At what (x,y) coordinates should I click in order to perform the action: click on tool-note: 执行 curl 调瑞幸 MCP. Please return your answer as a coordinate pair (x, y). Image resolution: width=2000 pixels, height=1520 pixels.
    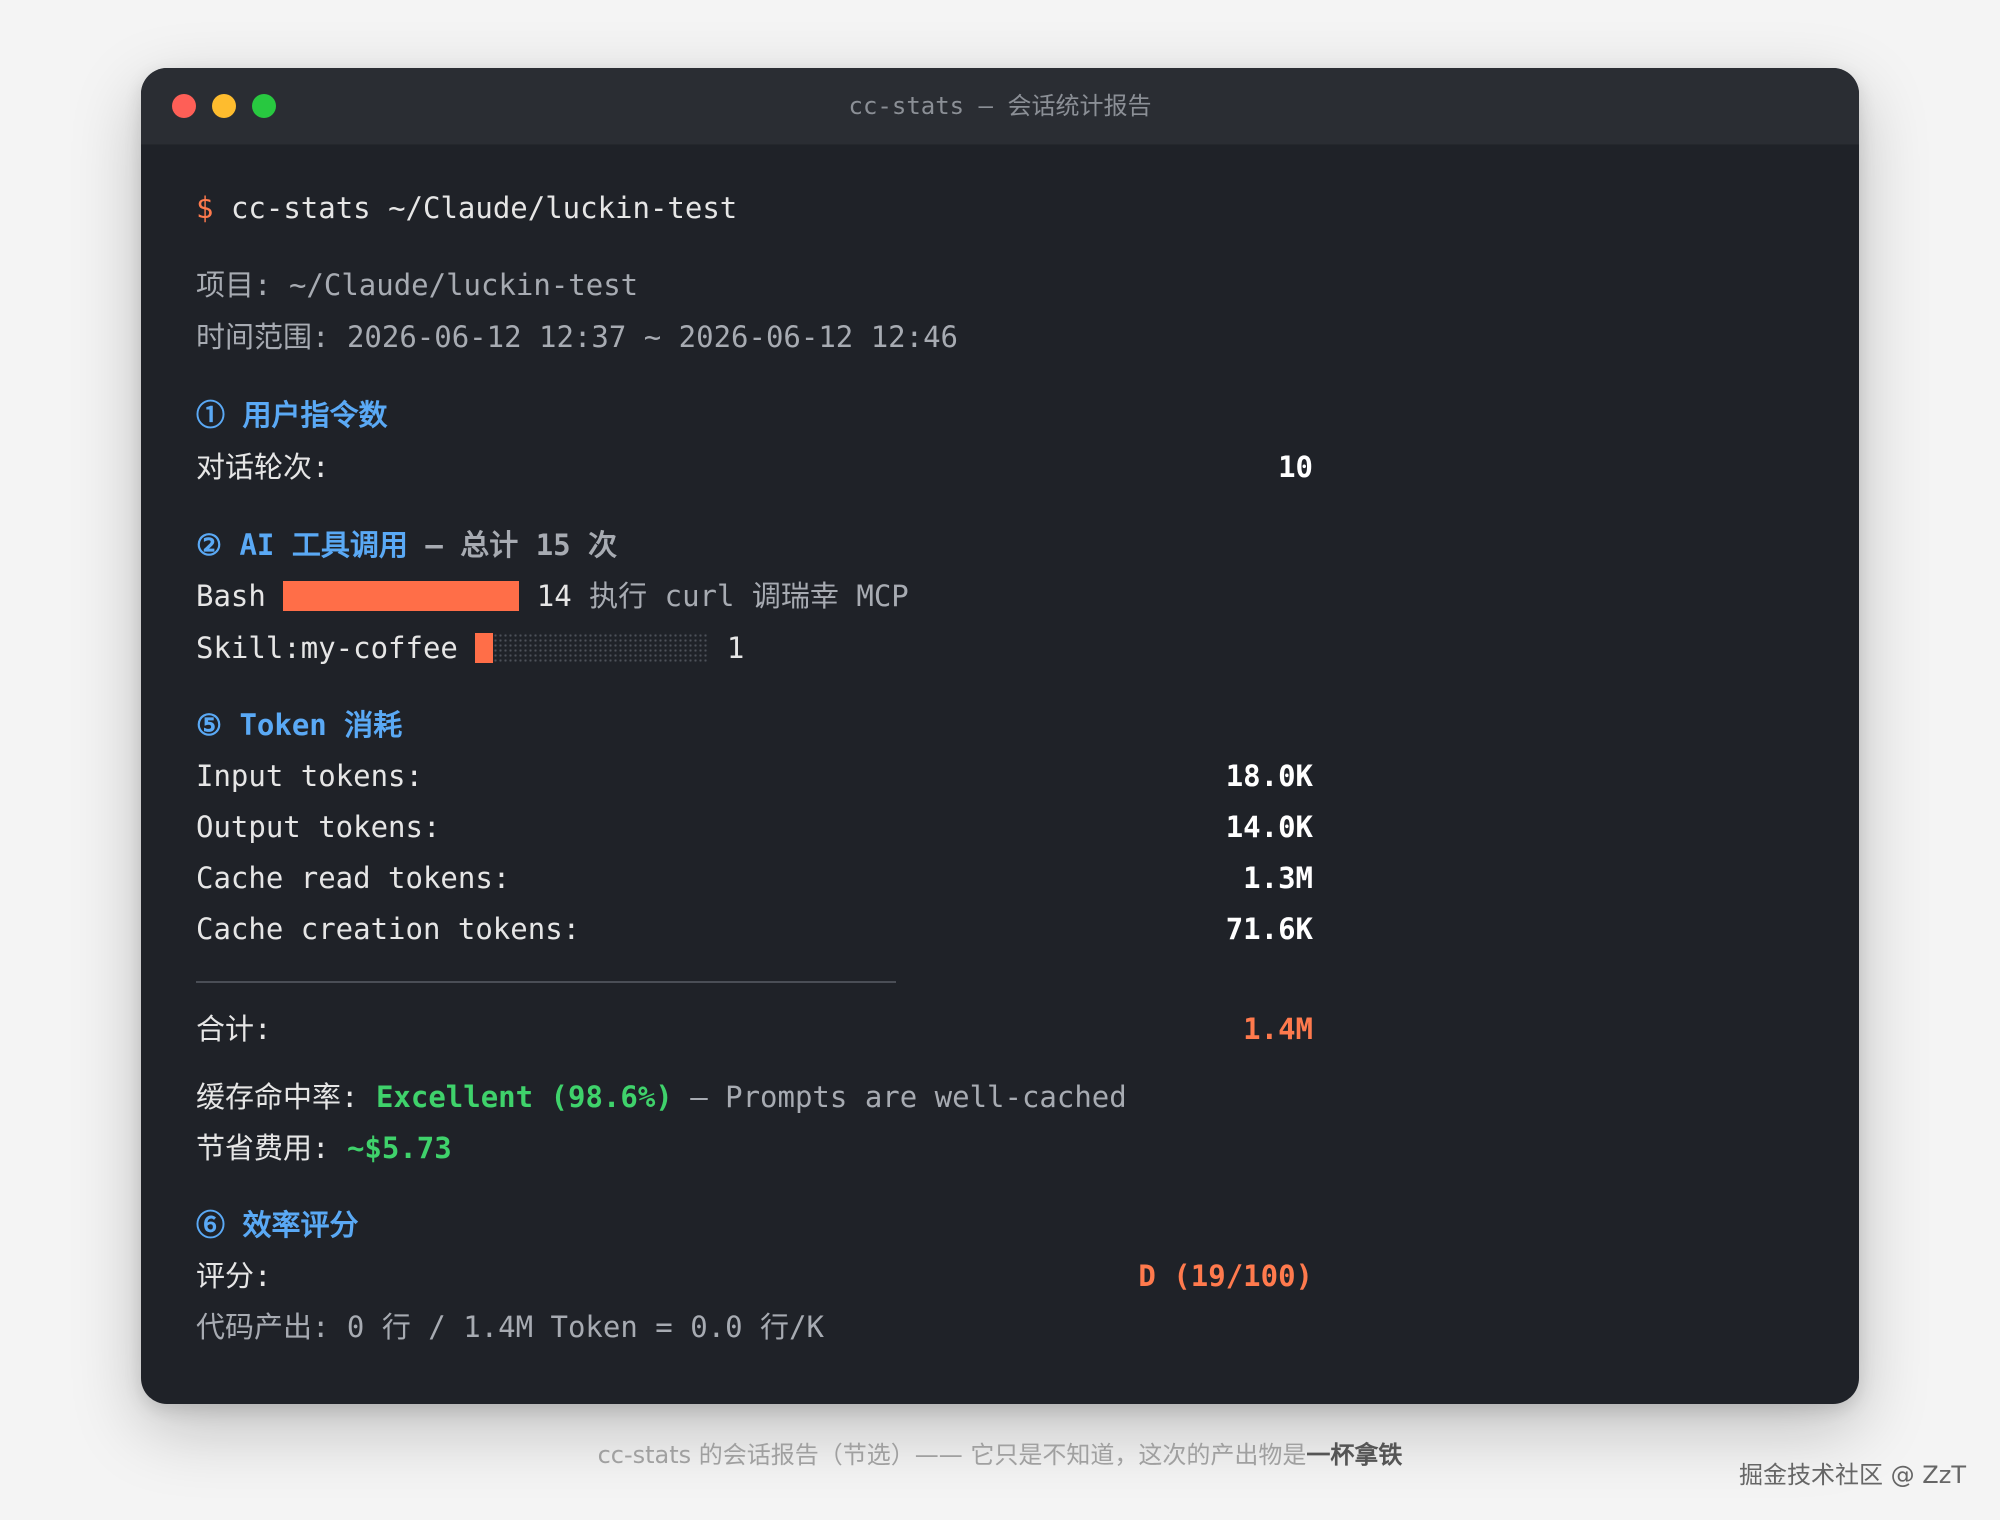
    Looking at the image, I should click on (749, 596).